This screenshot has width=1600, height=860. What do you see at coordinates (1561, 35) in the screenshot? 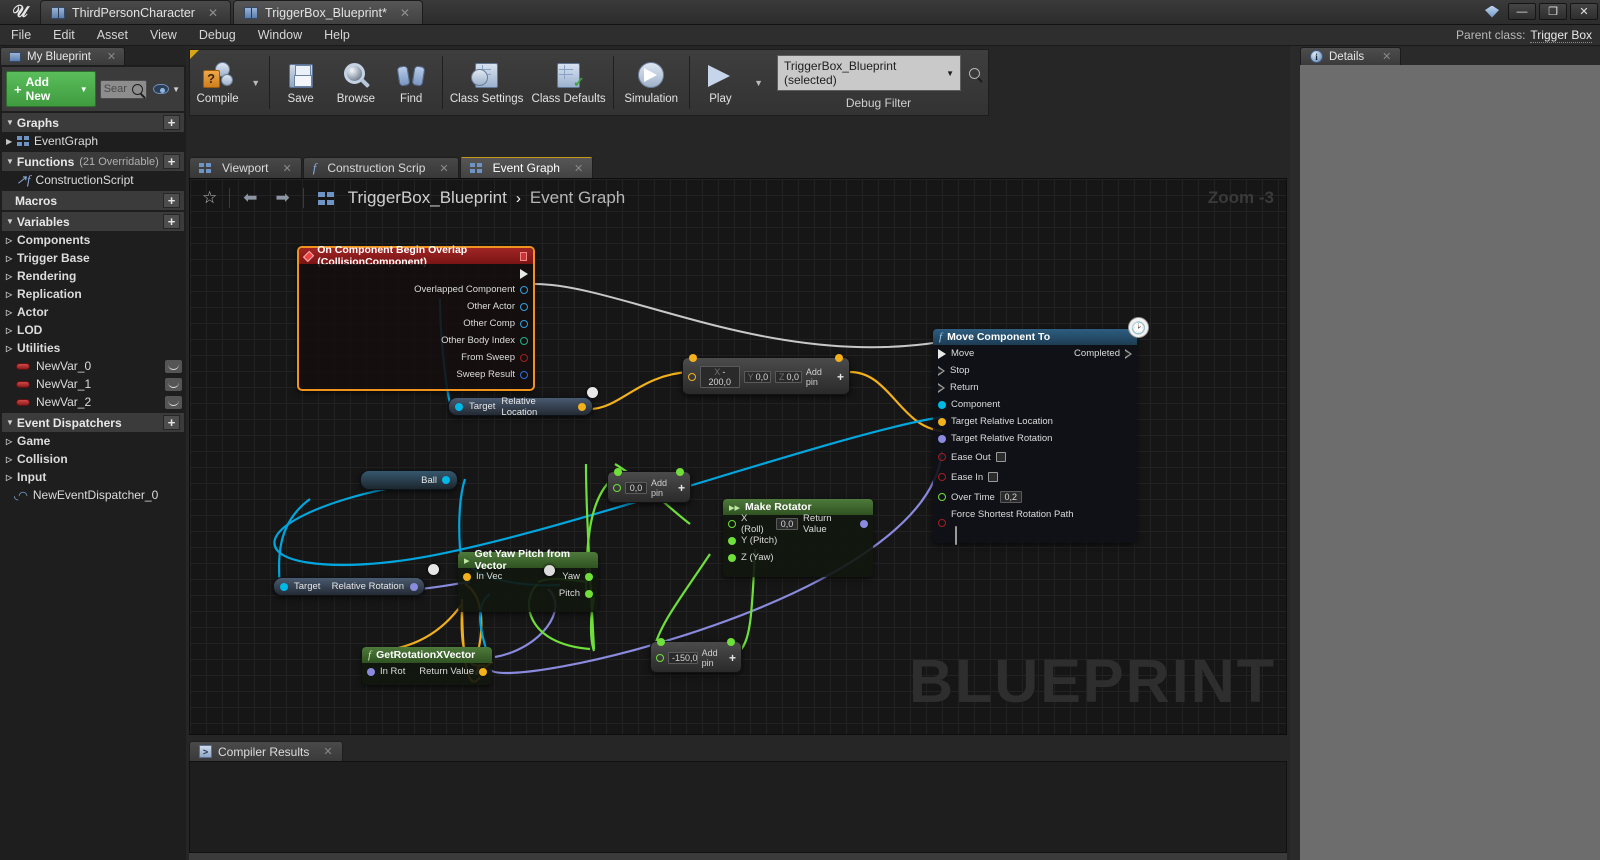
I see `parent-class-value: Trigger Box` at bounding box center [1561, 35].